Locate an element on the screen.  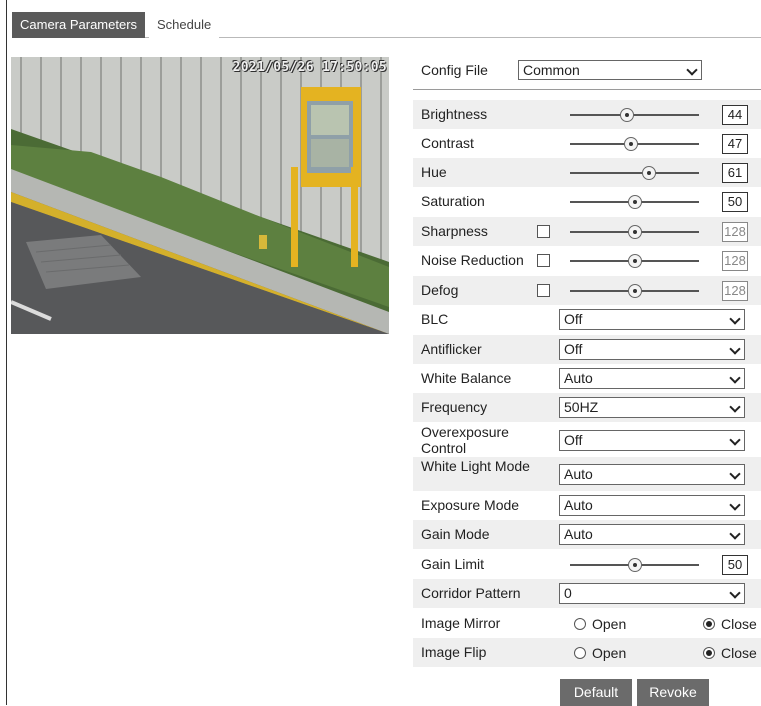
saturation-label: Saturation is located at coordinates (453, 201).